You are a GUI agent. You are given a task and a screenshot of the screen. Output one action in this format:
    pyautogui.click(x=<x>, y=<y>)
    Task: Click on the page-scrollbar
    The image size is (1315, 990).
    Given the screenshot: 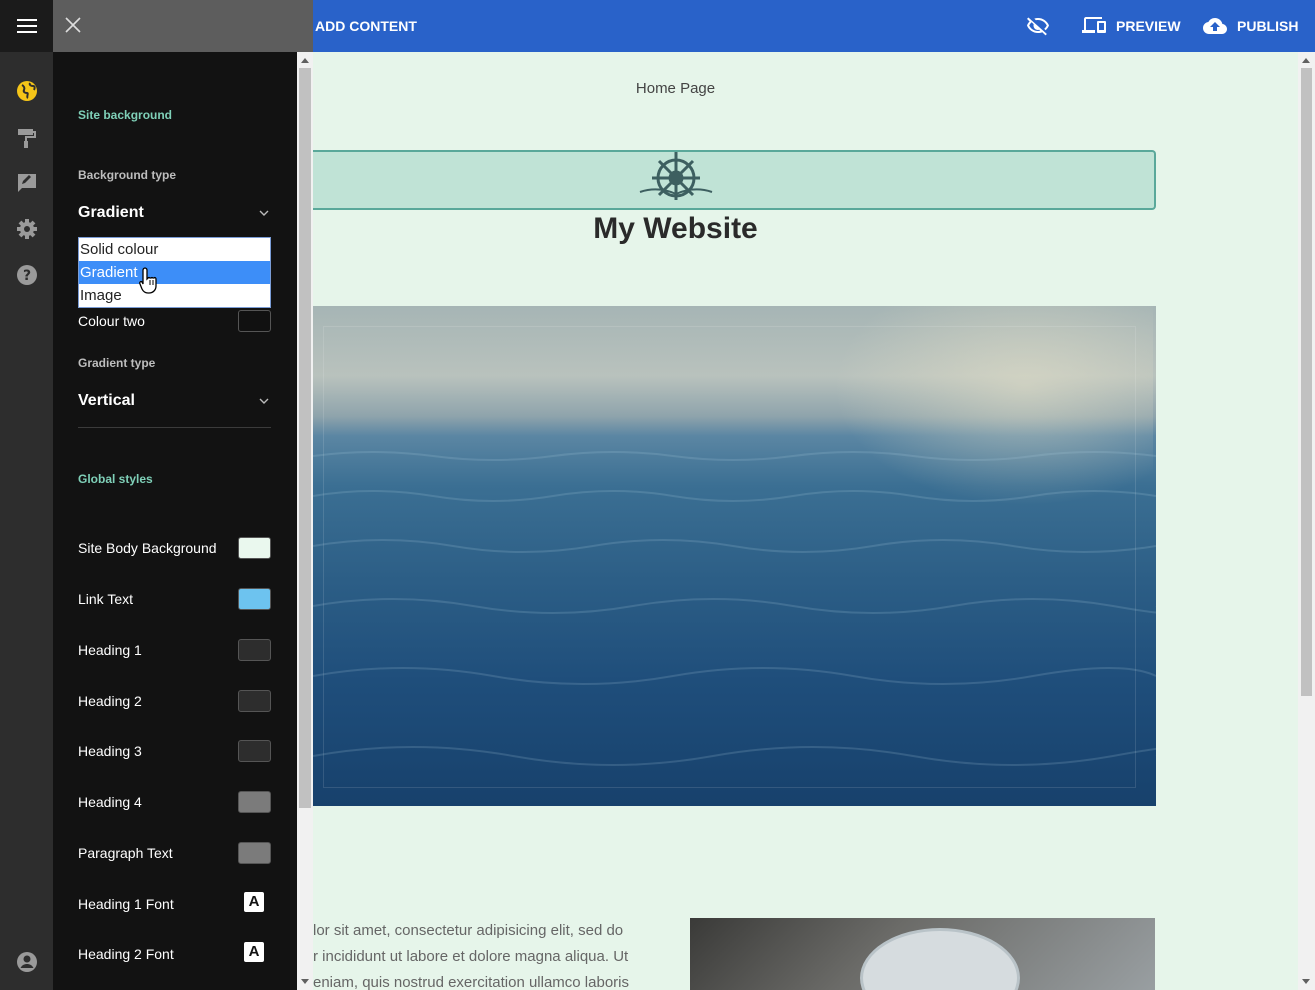 What is the action you would take?
    pyautogui.click(x=1306, y=521)
    